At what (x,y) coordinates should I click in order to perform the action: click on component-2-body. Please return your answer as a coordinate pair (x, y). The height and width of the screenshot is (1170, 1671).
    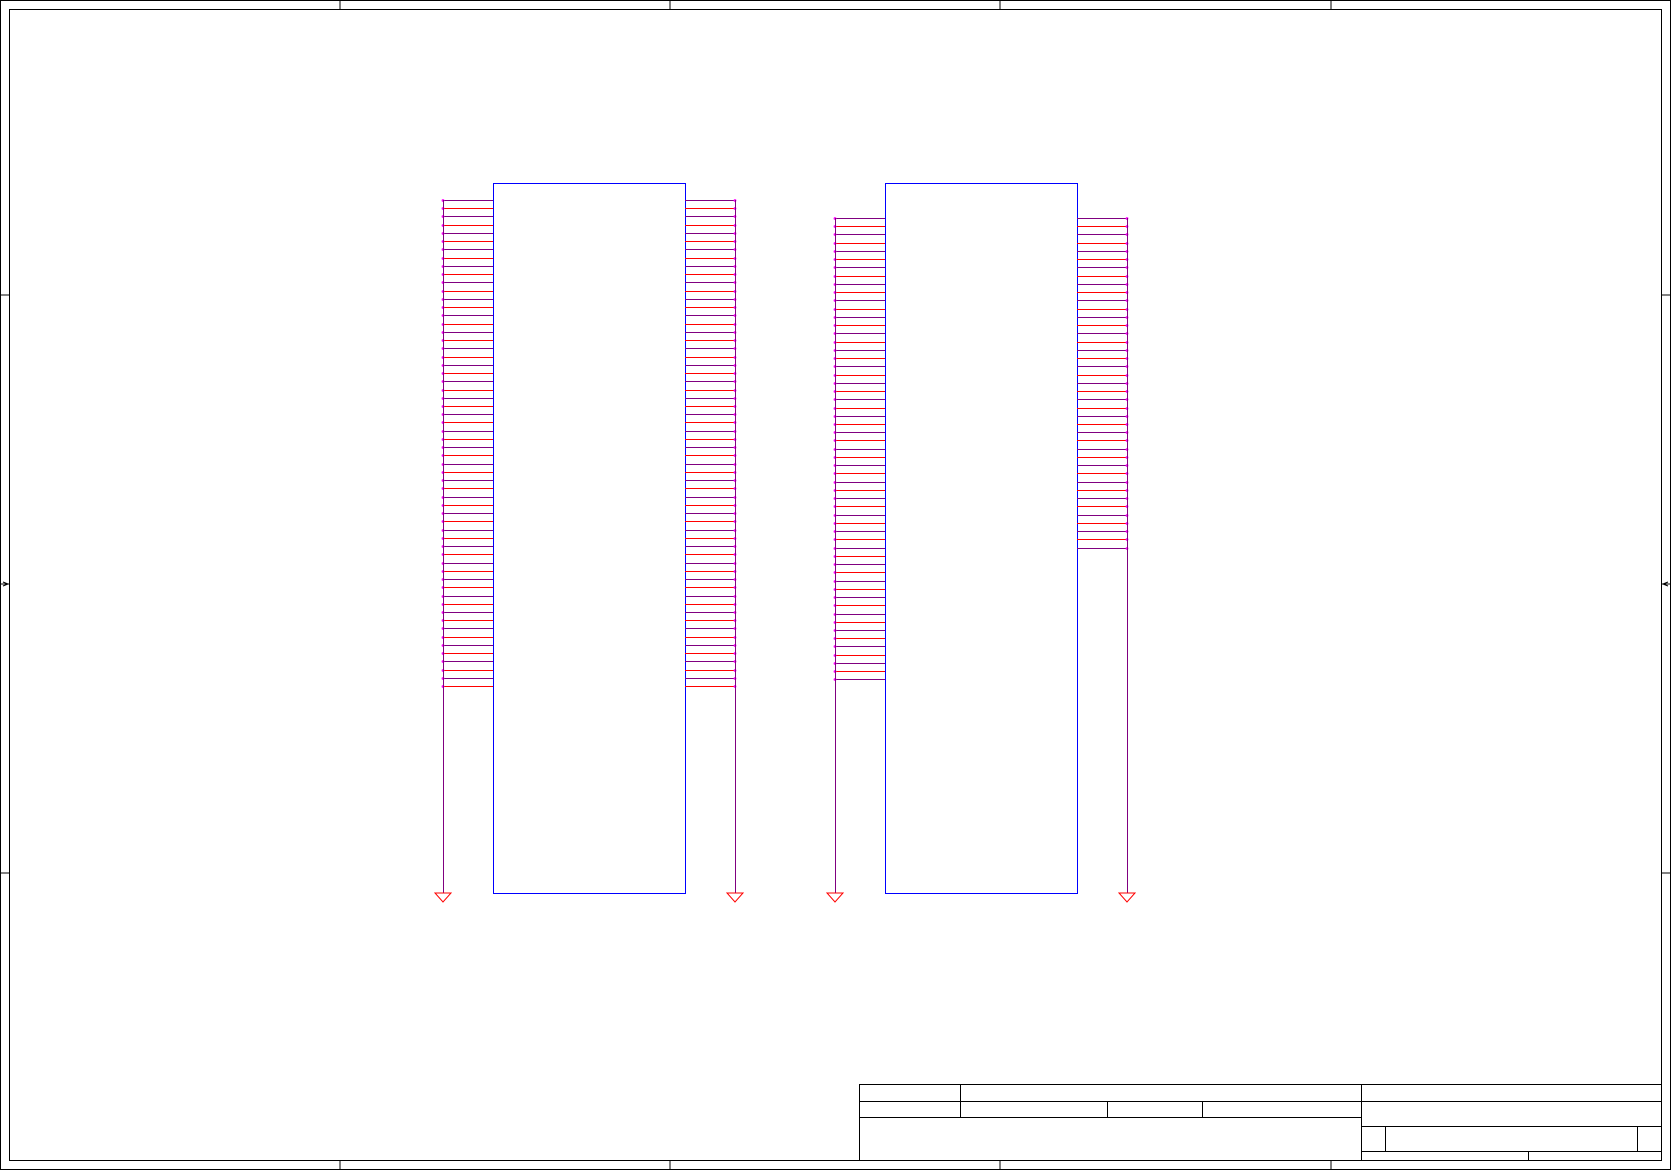
    Looking at the image, I should click on (981, 538).